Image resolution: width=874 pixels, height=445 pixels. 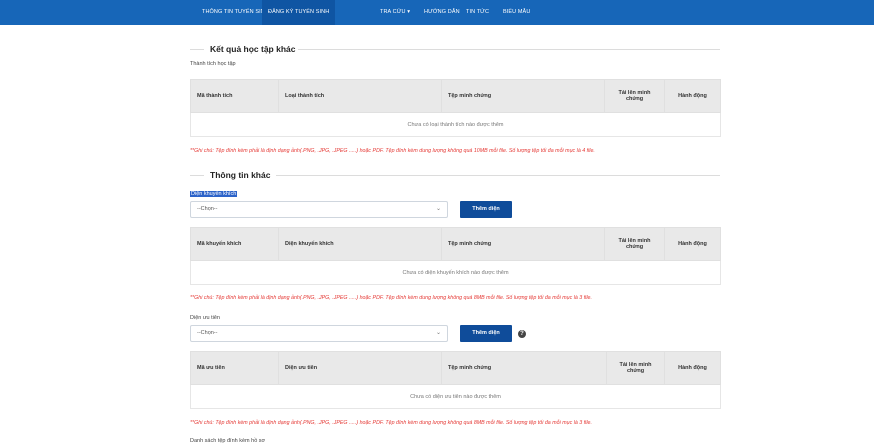 What do you see at coordinates (240, 175) in the screenshot?
I see `section-title: Thông tin khác` at bounding box center [240, 175].